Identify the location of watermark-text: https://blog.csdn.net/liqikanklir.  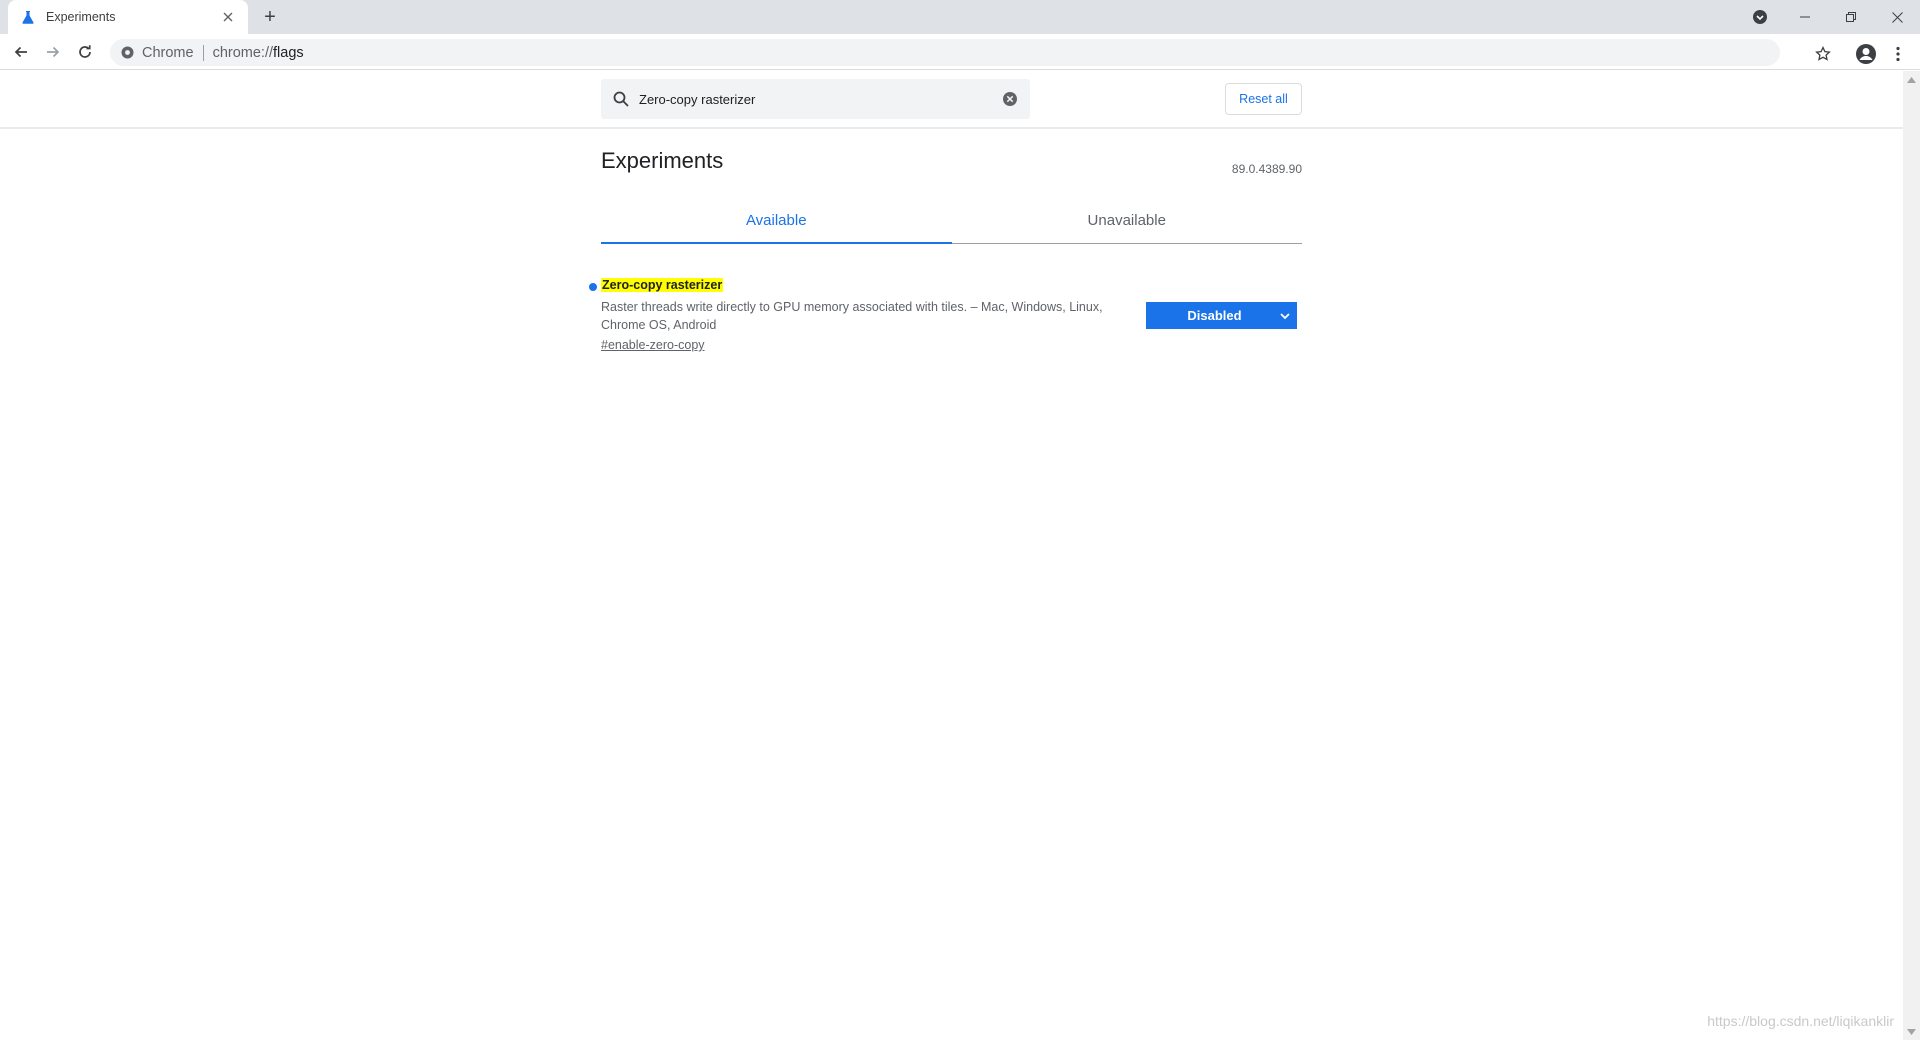
(1800, 1021).